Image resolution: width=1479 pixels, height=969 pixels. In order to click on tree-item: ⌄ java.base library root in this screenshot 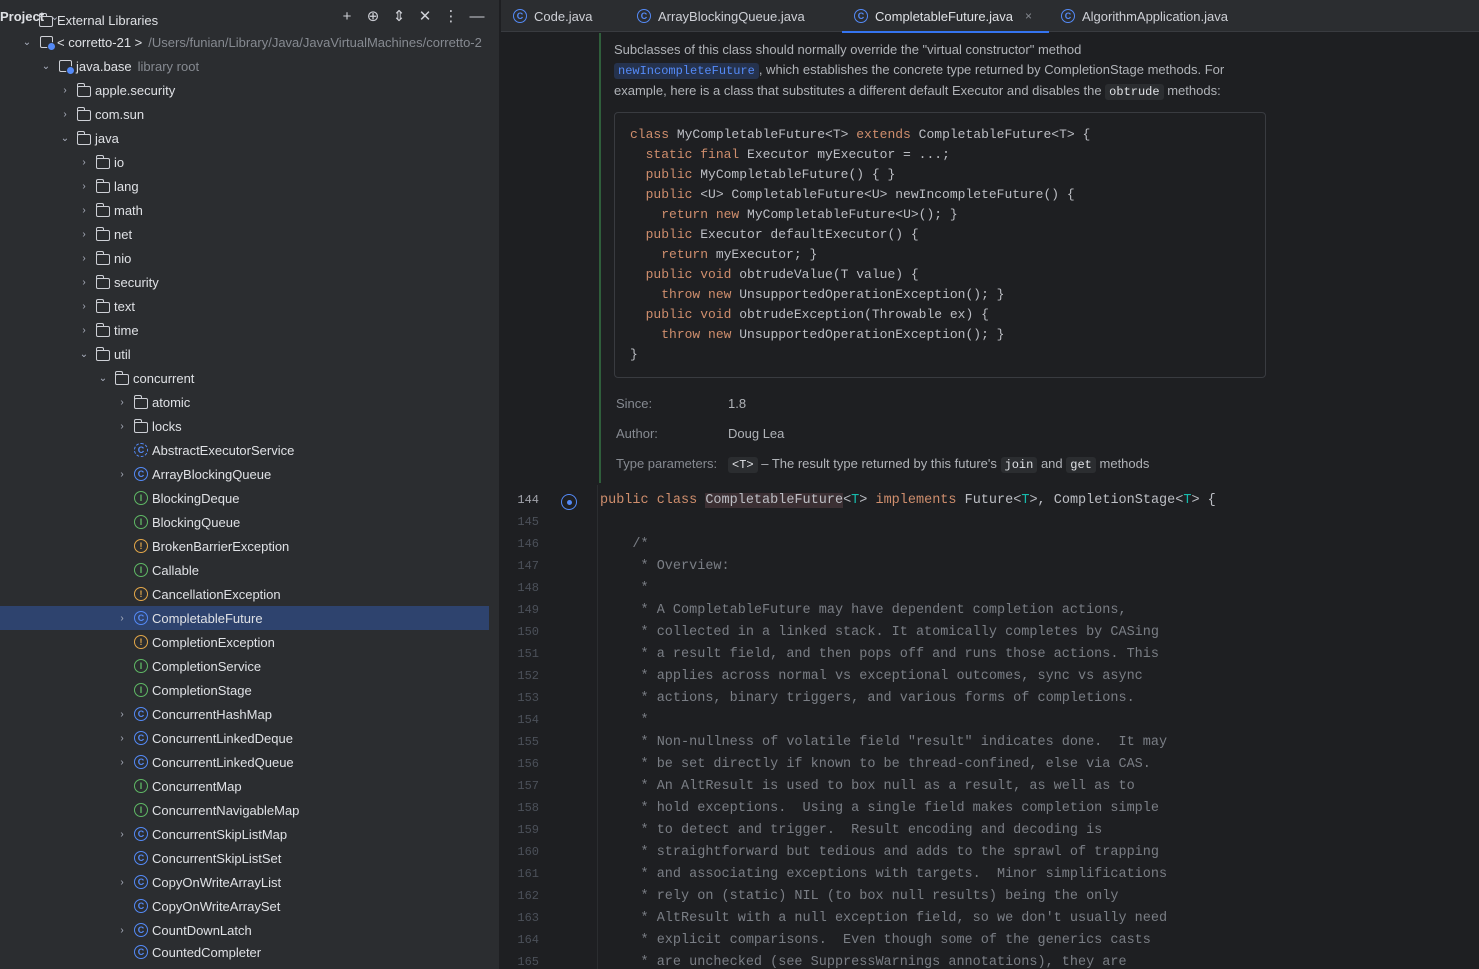, I will do `click(249, 66)`.